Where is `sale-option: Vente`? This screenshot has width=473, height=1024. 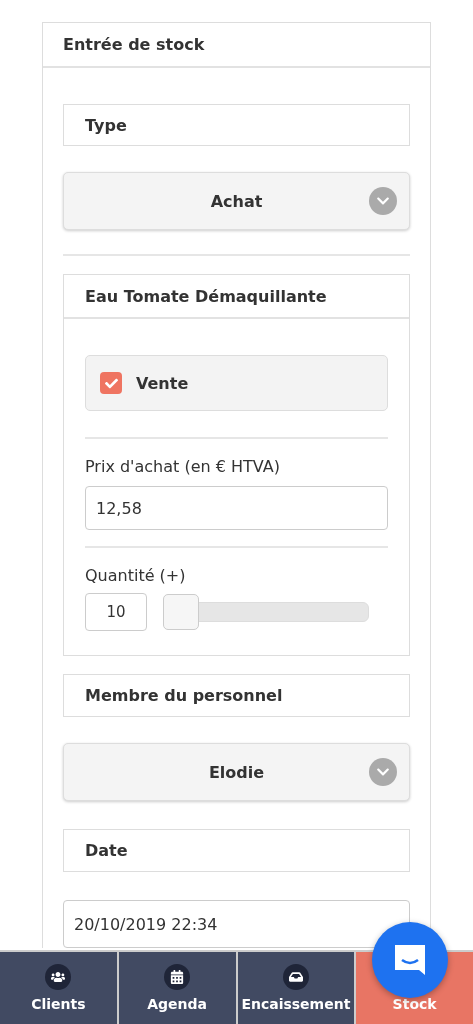
sale-option: Vente is located at coordinates (236, 383).